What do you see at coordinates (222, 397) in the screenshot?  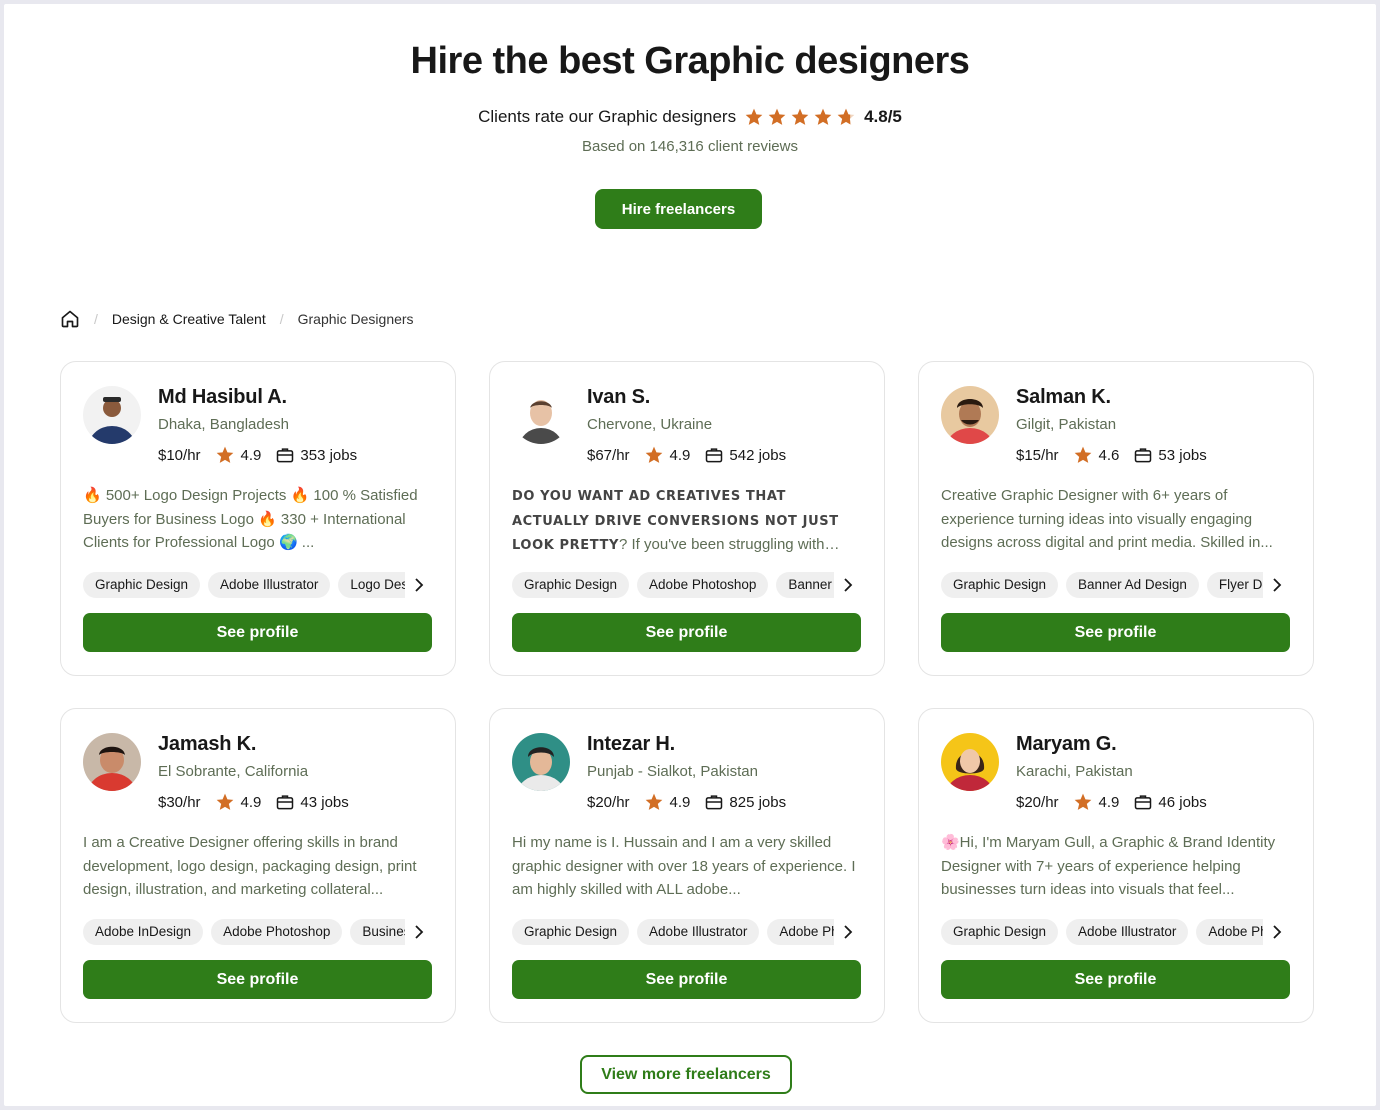 I see `freelancer-name: Md Hasibul A.` at bounding box center [222, 397].